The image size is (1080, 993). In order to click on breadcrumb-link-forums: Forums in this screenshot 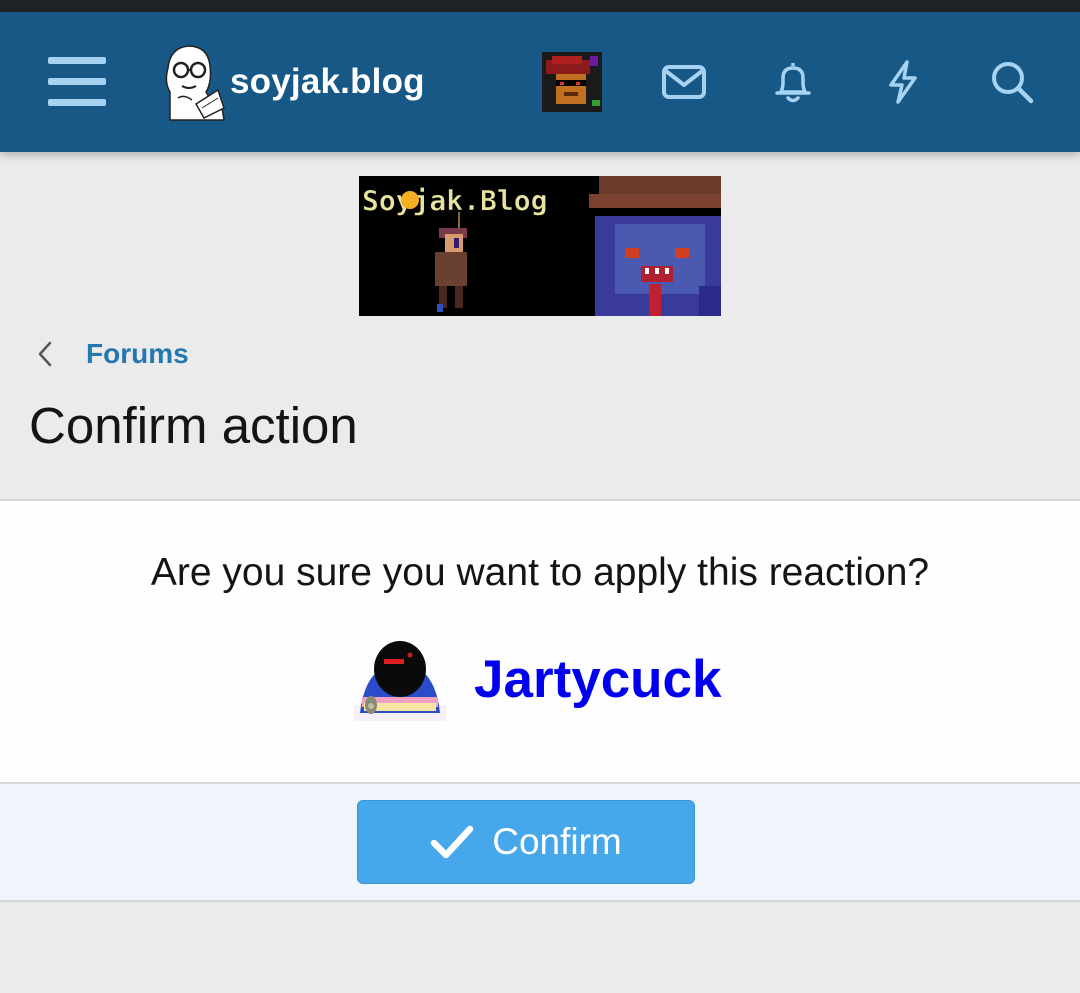, I will do `click(137, 354)`.